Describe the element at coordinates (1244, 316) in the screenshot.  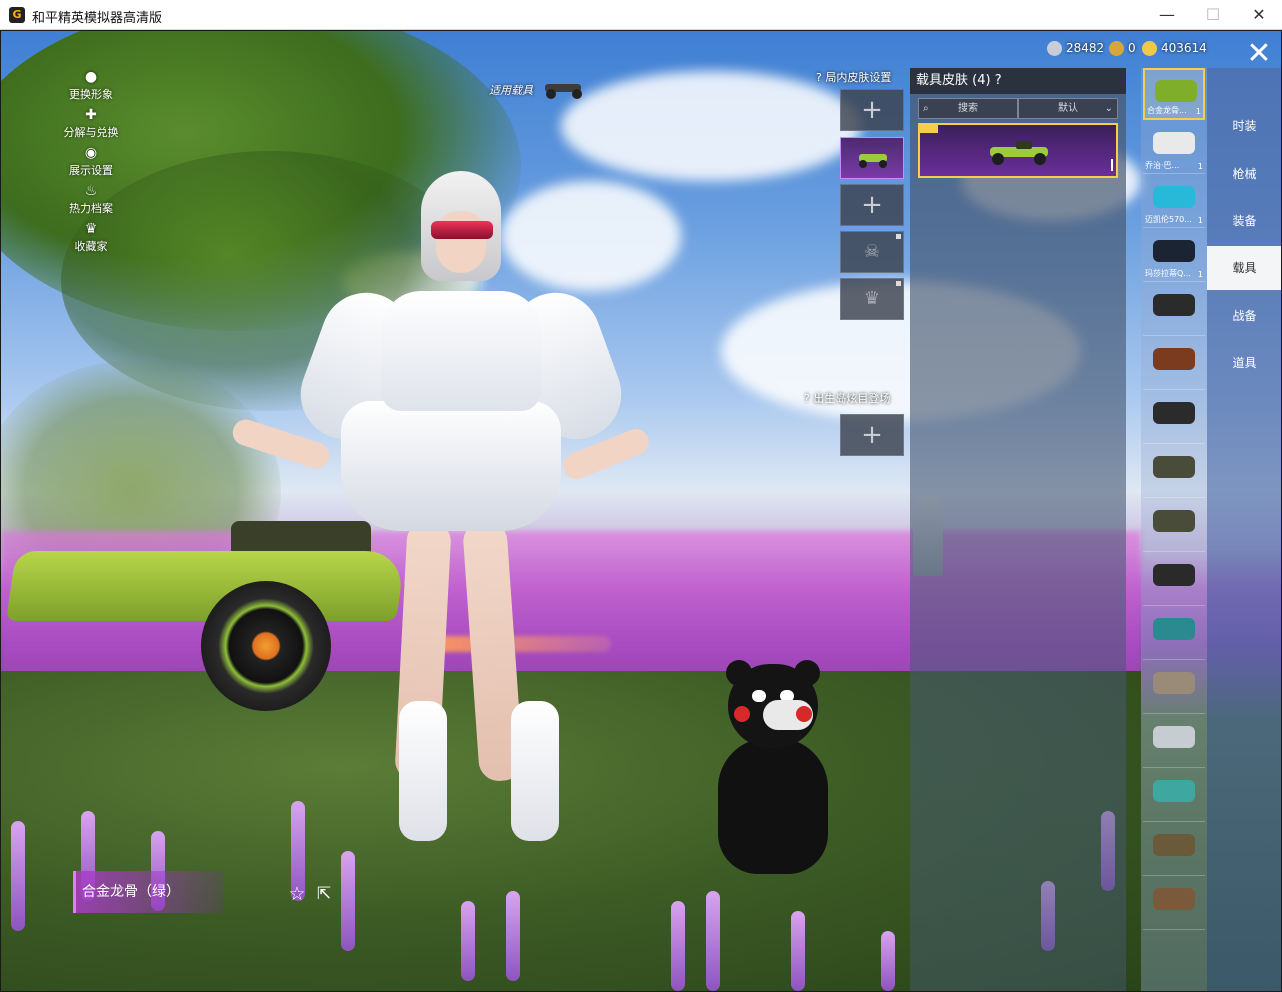
I see `category-tab-battle-prep: 战备` at that location.